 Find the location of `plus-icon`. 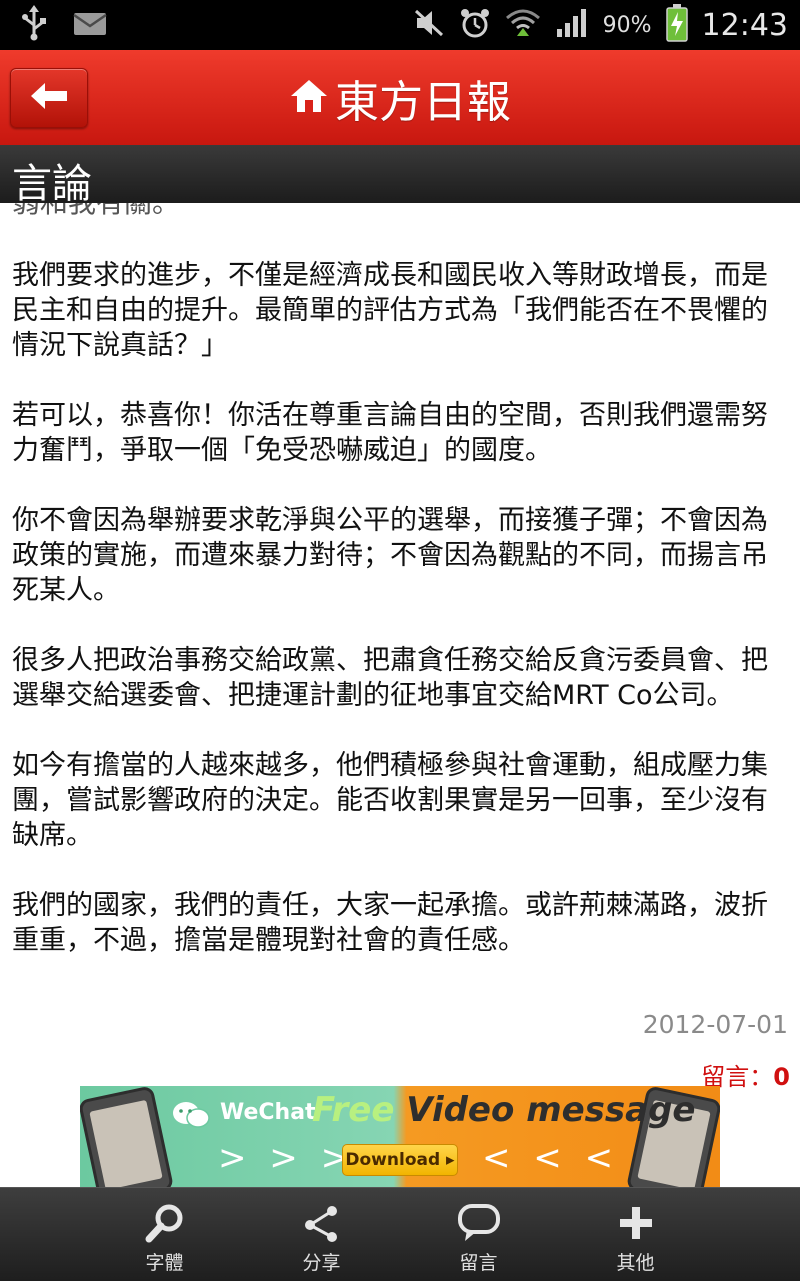

plus-icon is located at coordinates (636, 1223).